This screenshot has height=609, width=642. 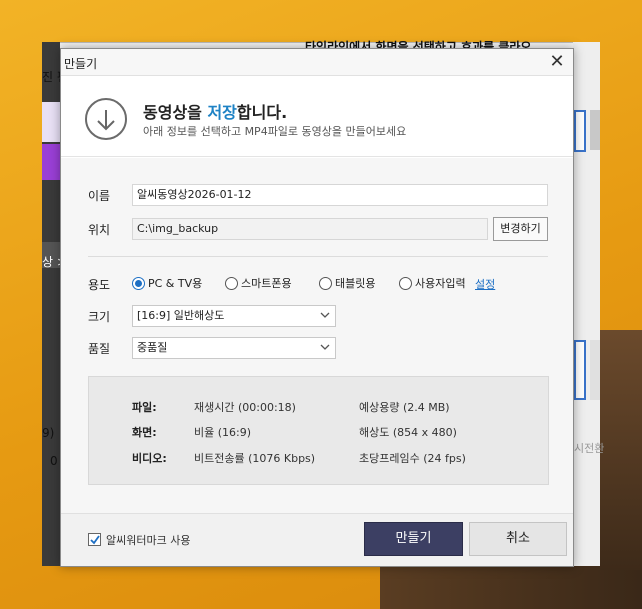 What do you see at coordinates (440, 283) in the screenshot?
I see `radio-label: 사용자입력` at bounding box center [440, 283].